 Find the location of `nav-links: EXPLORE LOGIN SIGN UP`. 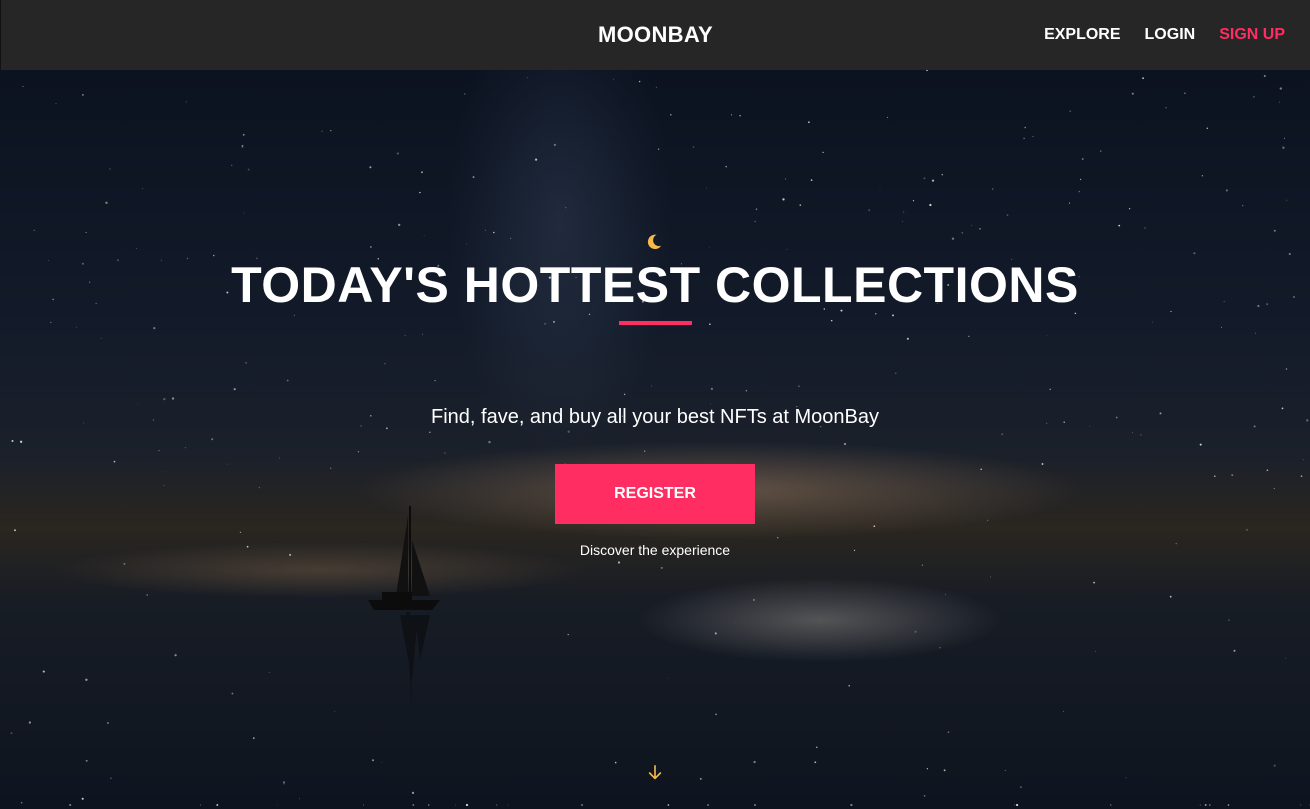

nav-links: EXPLORE LOGIN SIGN UP is located at coordinates (1164, 35).